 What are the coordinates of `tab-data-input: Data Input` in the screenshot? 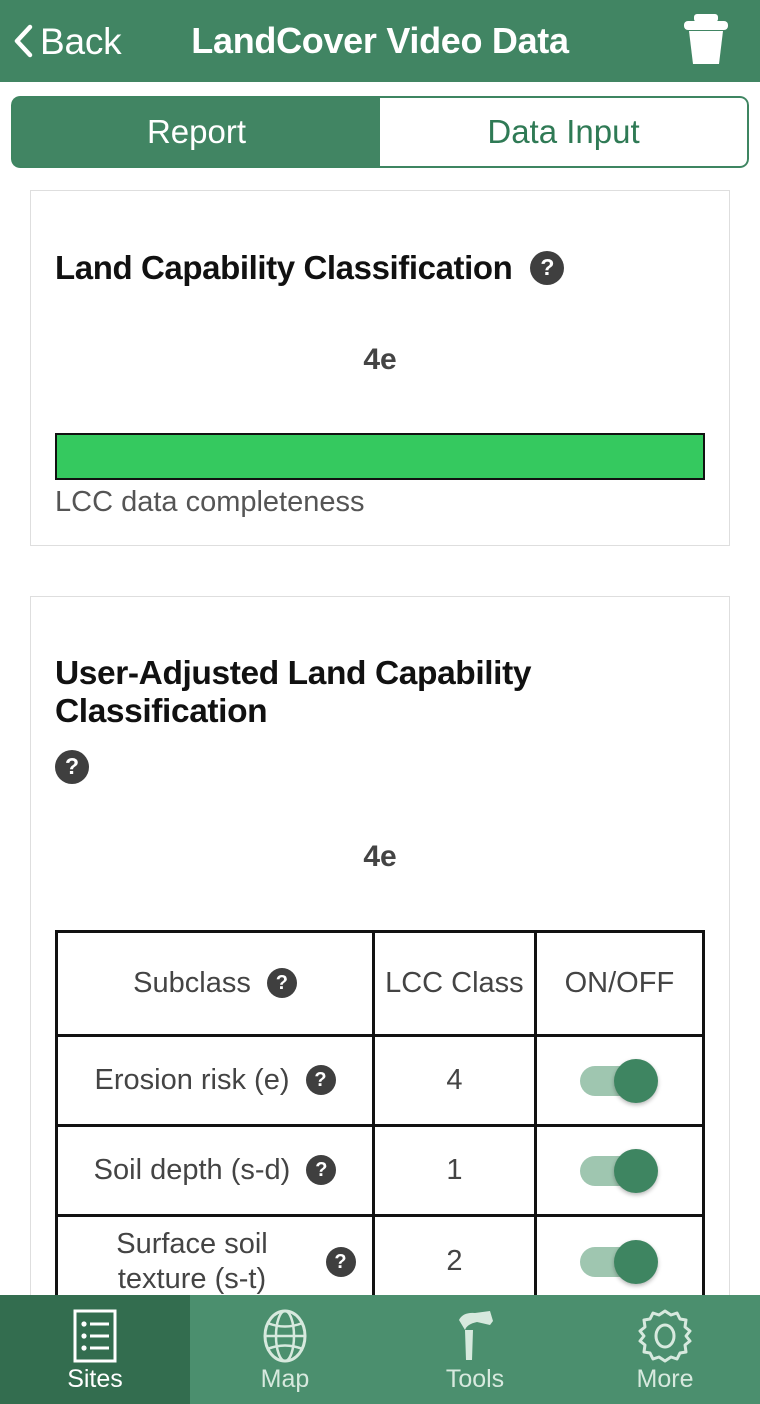 It's located at (564, 132).